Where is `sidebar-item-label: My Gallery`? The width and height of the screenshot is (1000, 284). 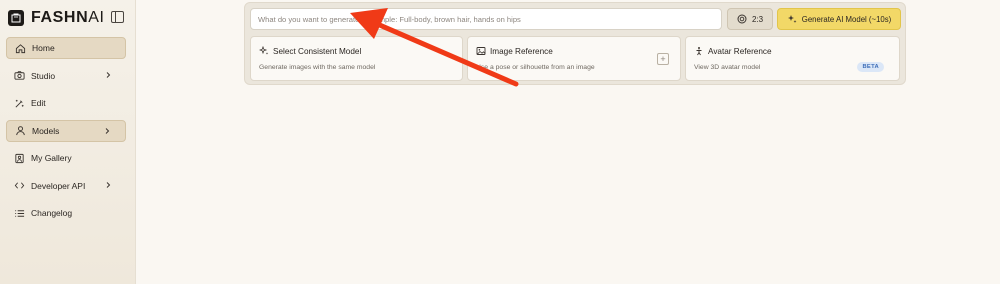
sidebar-item-label: My Gallery is located at coordinates (51, 158).